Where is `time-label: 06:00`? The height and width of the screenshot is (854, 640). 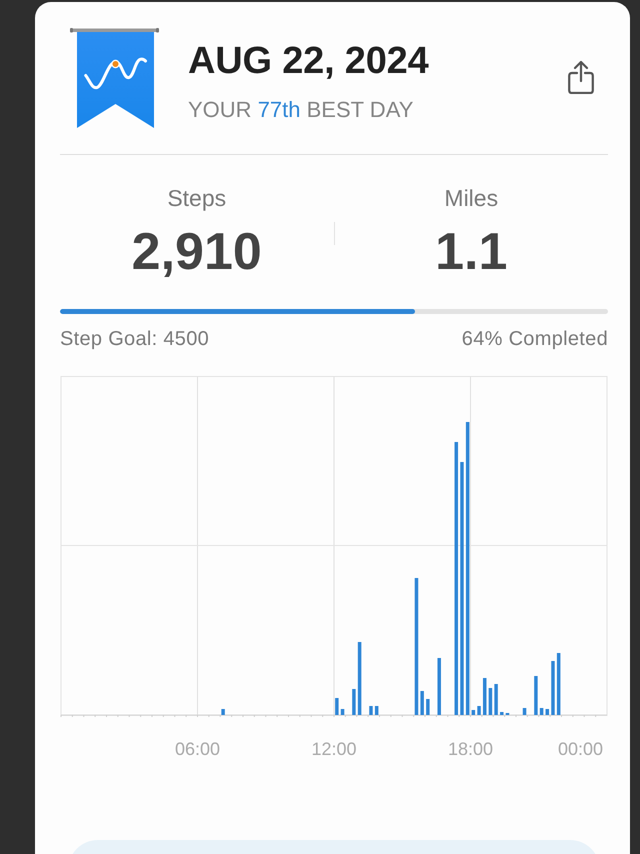 time-label: 06:00 is located at coordinates (197, 749).